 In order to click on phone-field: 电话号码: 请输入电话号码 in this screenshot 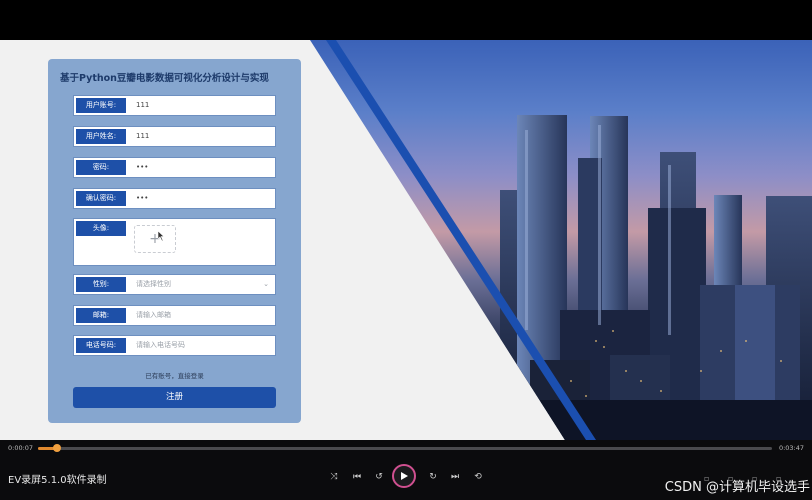, I will do `click(174, 345)`.